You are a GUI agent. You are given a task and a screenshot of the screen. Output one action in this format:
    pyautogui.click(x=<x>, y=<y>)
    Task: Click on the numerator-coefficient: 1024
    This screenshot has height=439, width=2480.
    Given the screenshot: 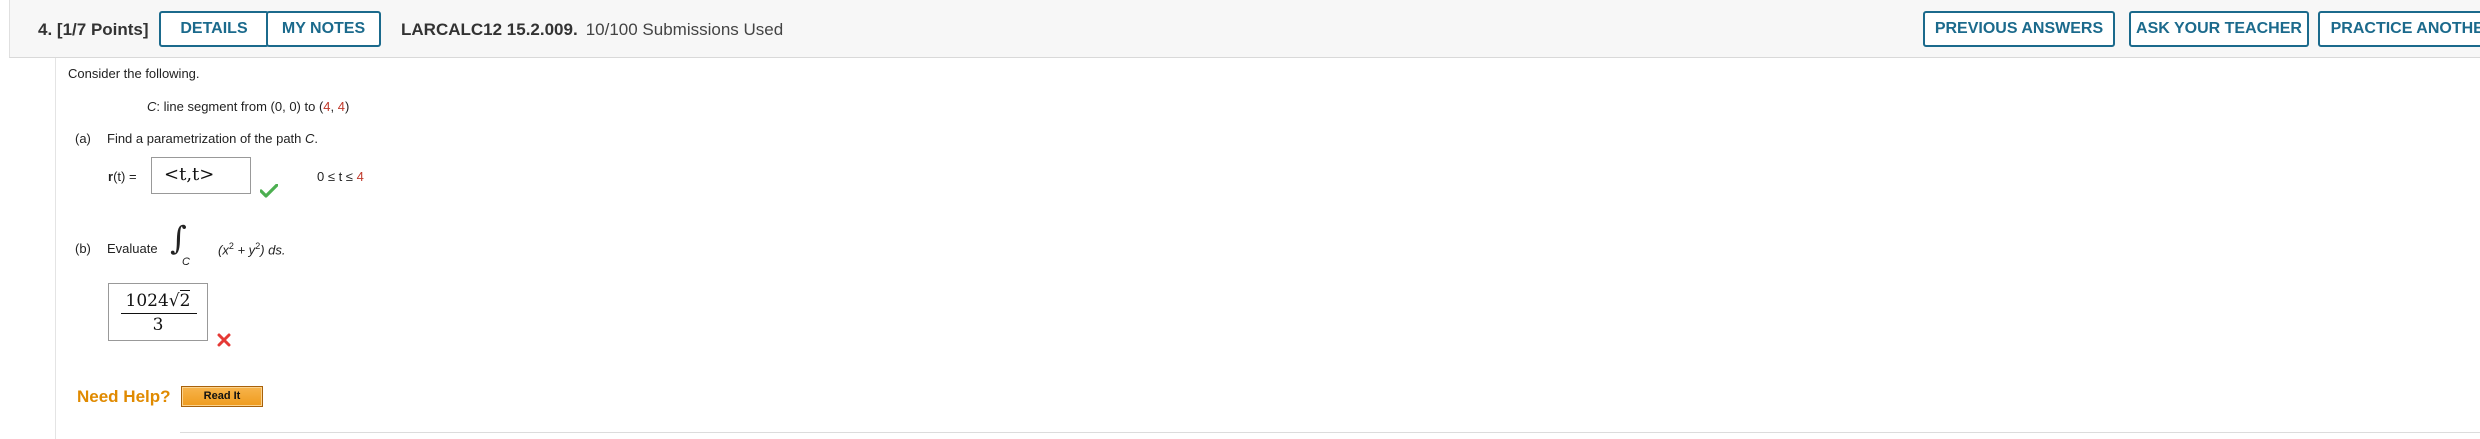 What is the action you would take?
    pyautogui.click(x=147, y=301)
    